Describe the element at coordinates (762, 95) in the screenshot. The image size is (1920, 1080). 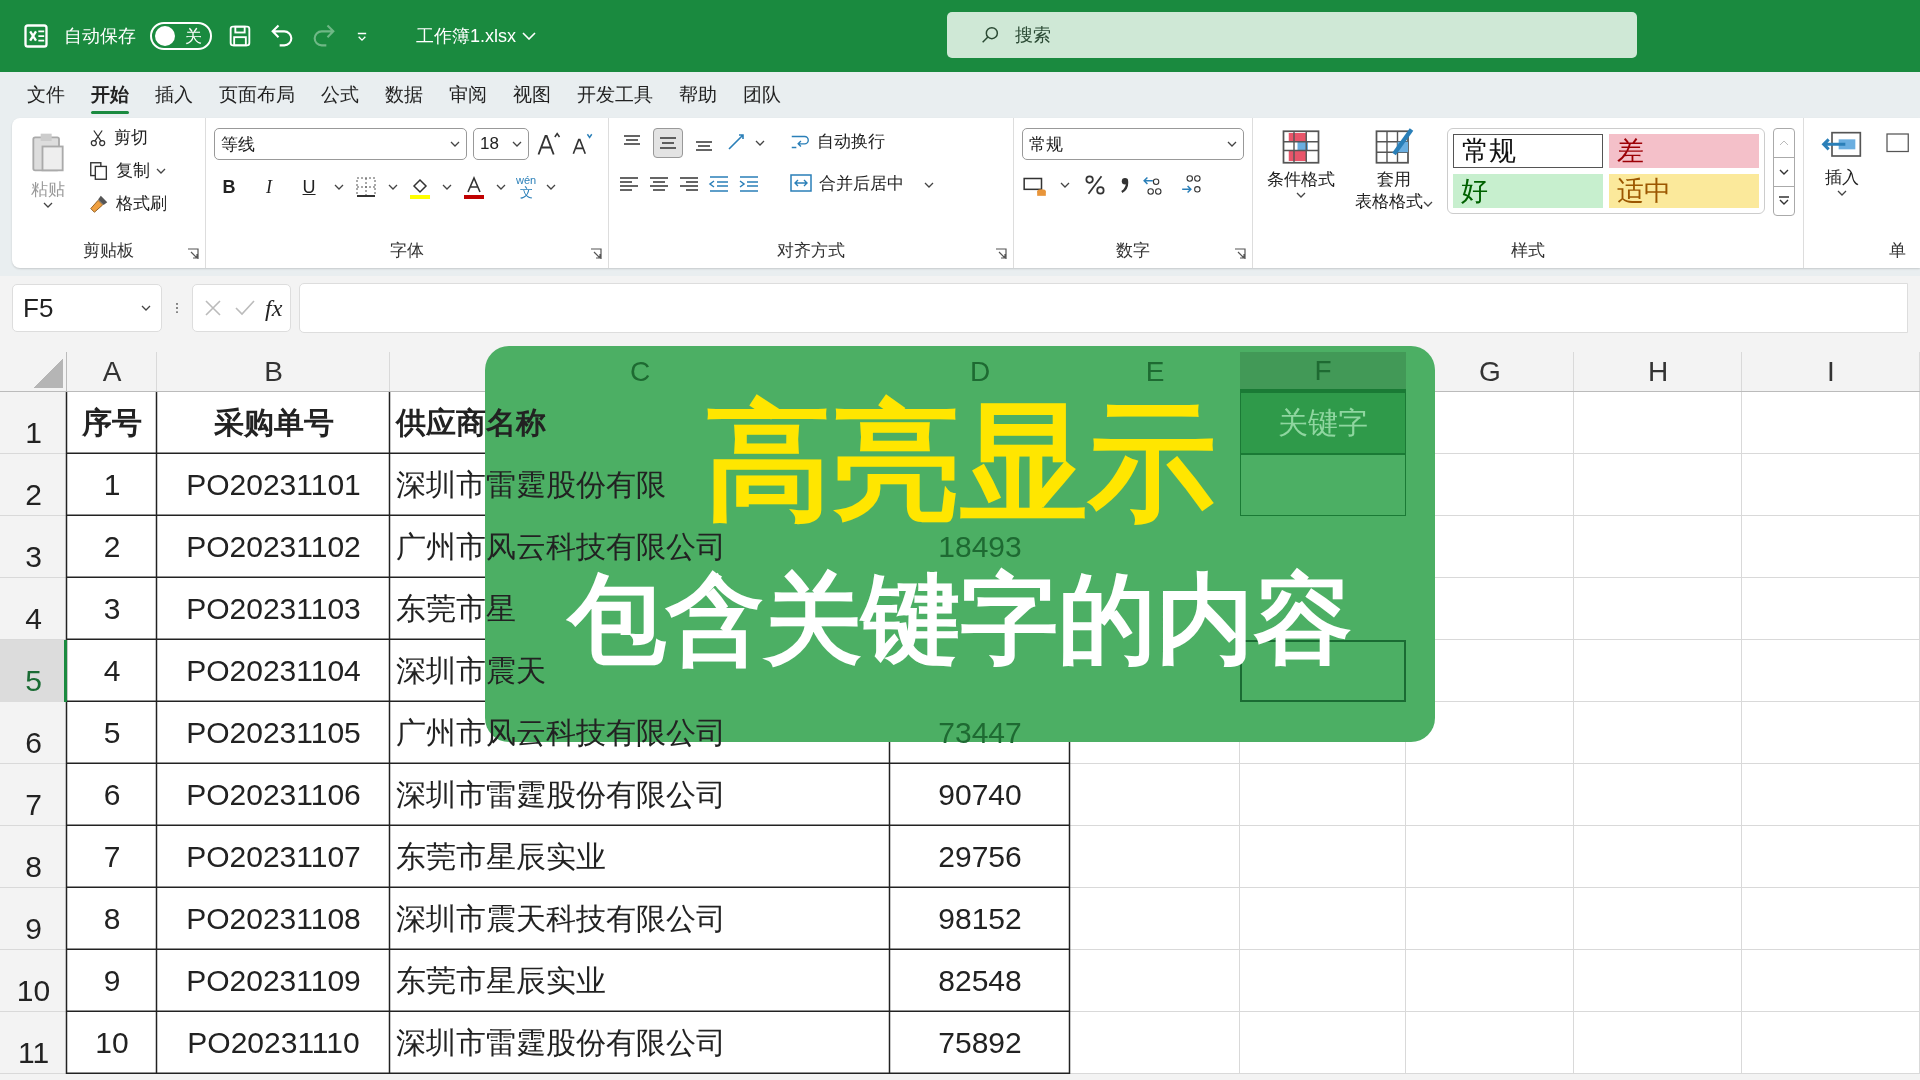
I see `ribbon-tab: 团队` at that location.